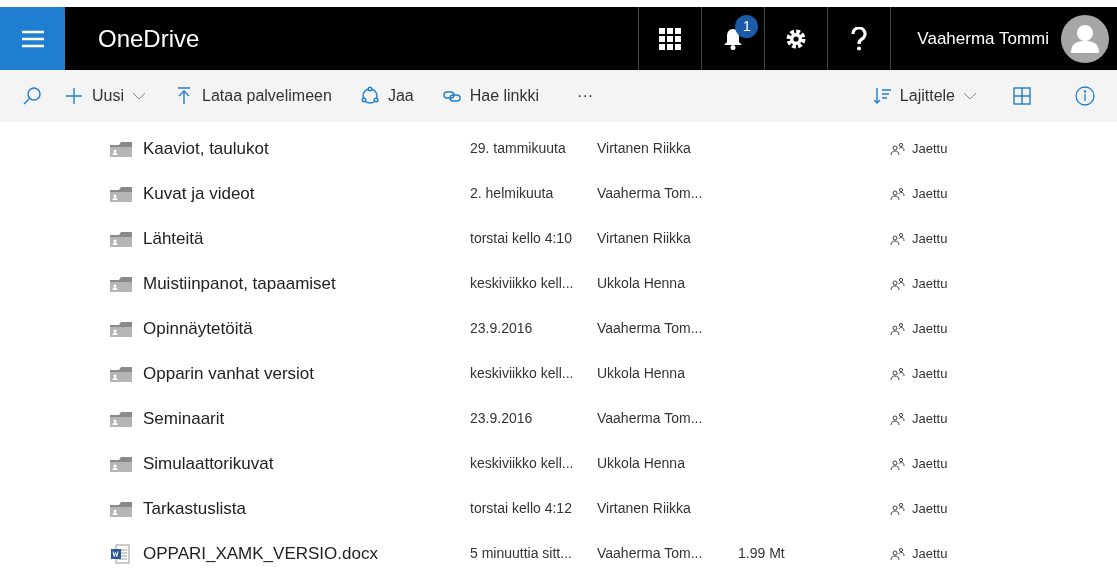 Image resolution: width=1117 pixels, height=582 pixels. What do you see at coordinates (306, 418) in the screenshot?
I see `file-name: Seminaarit` at bounding box center [306, 418].